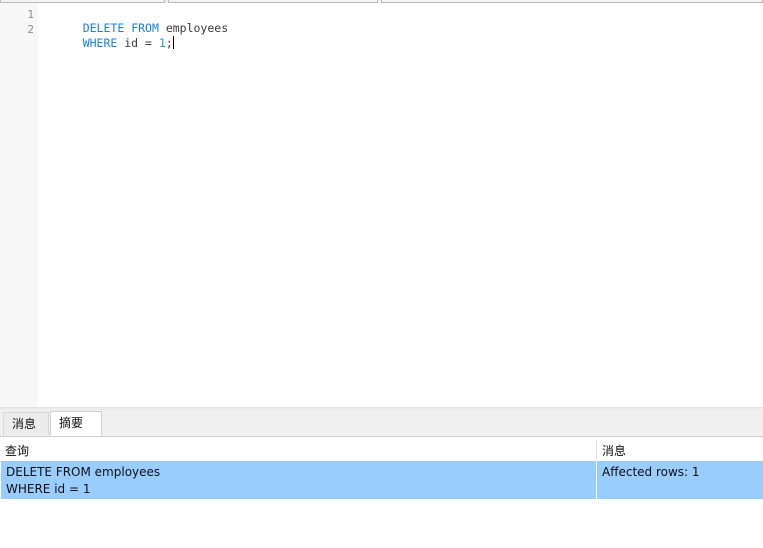 Image resolution: width=763 pixels, height=548 pixels. What do you see at coordinates (680, 480) in the screenshot?
I see `message-cell: Affected rows: 1` at bounding box center [680, 480].